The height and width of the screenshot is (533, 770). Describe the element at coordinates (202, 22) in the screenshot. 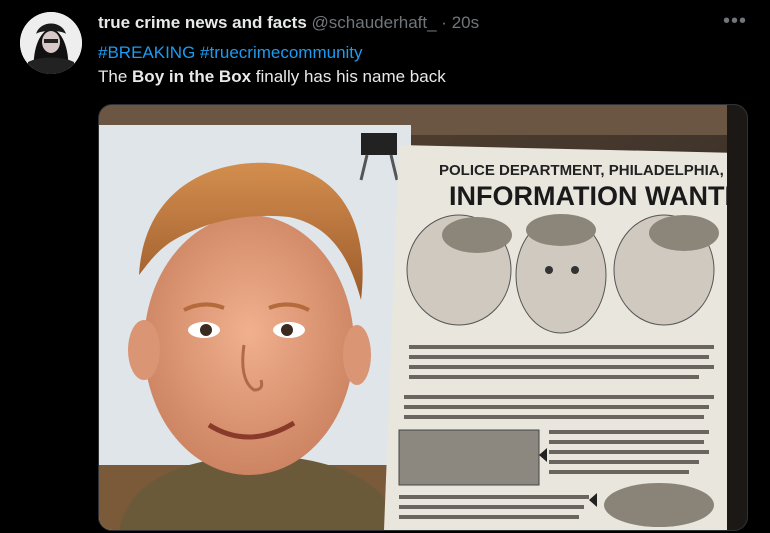

I see `author-name: true crime news and facts` at that location.